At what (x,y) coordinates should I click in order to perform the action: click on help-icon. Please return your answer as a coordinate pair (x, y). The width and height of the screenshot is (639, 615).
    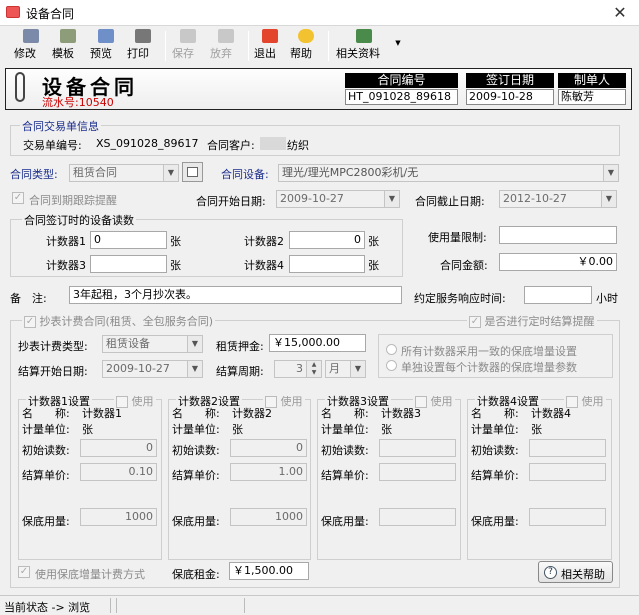
    Looking at the image, I should click on (306, 36).